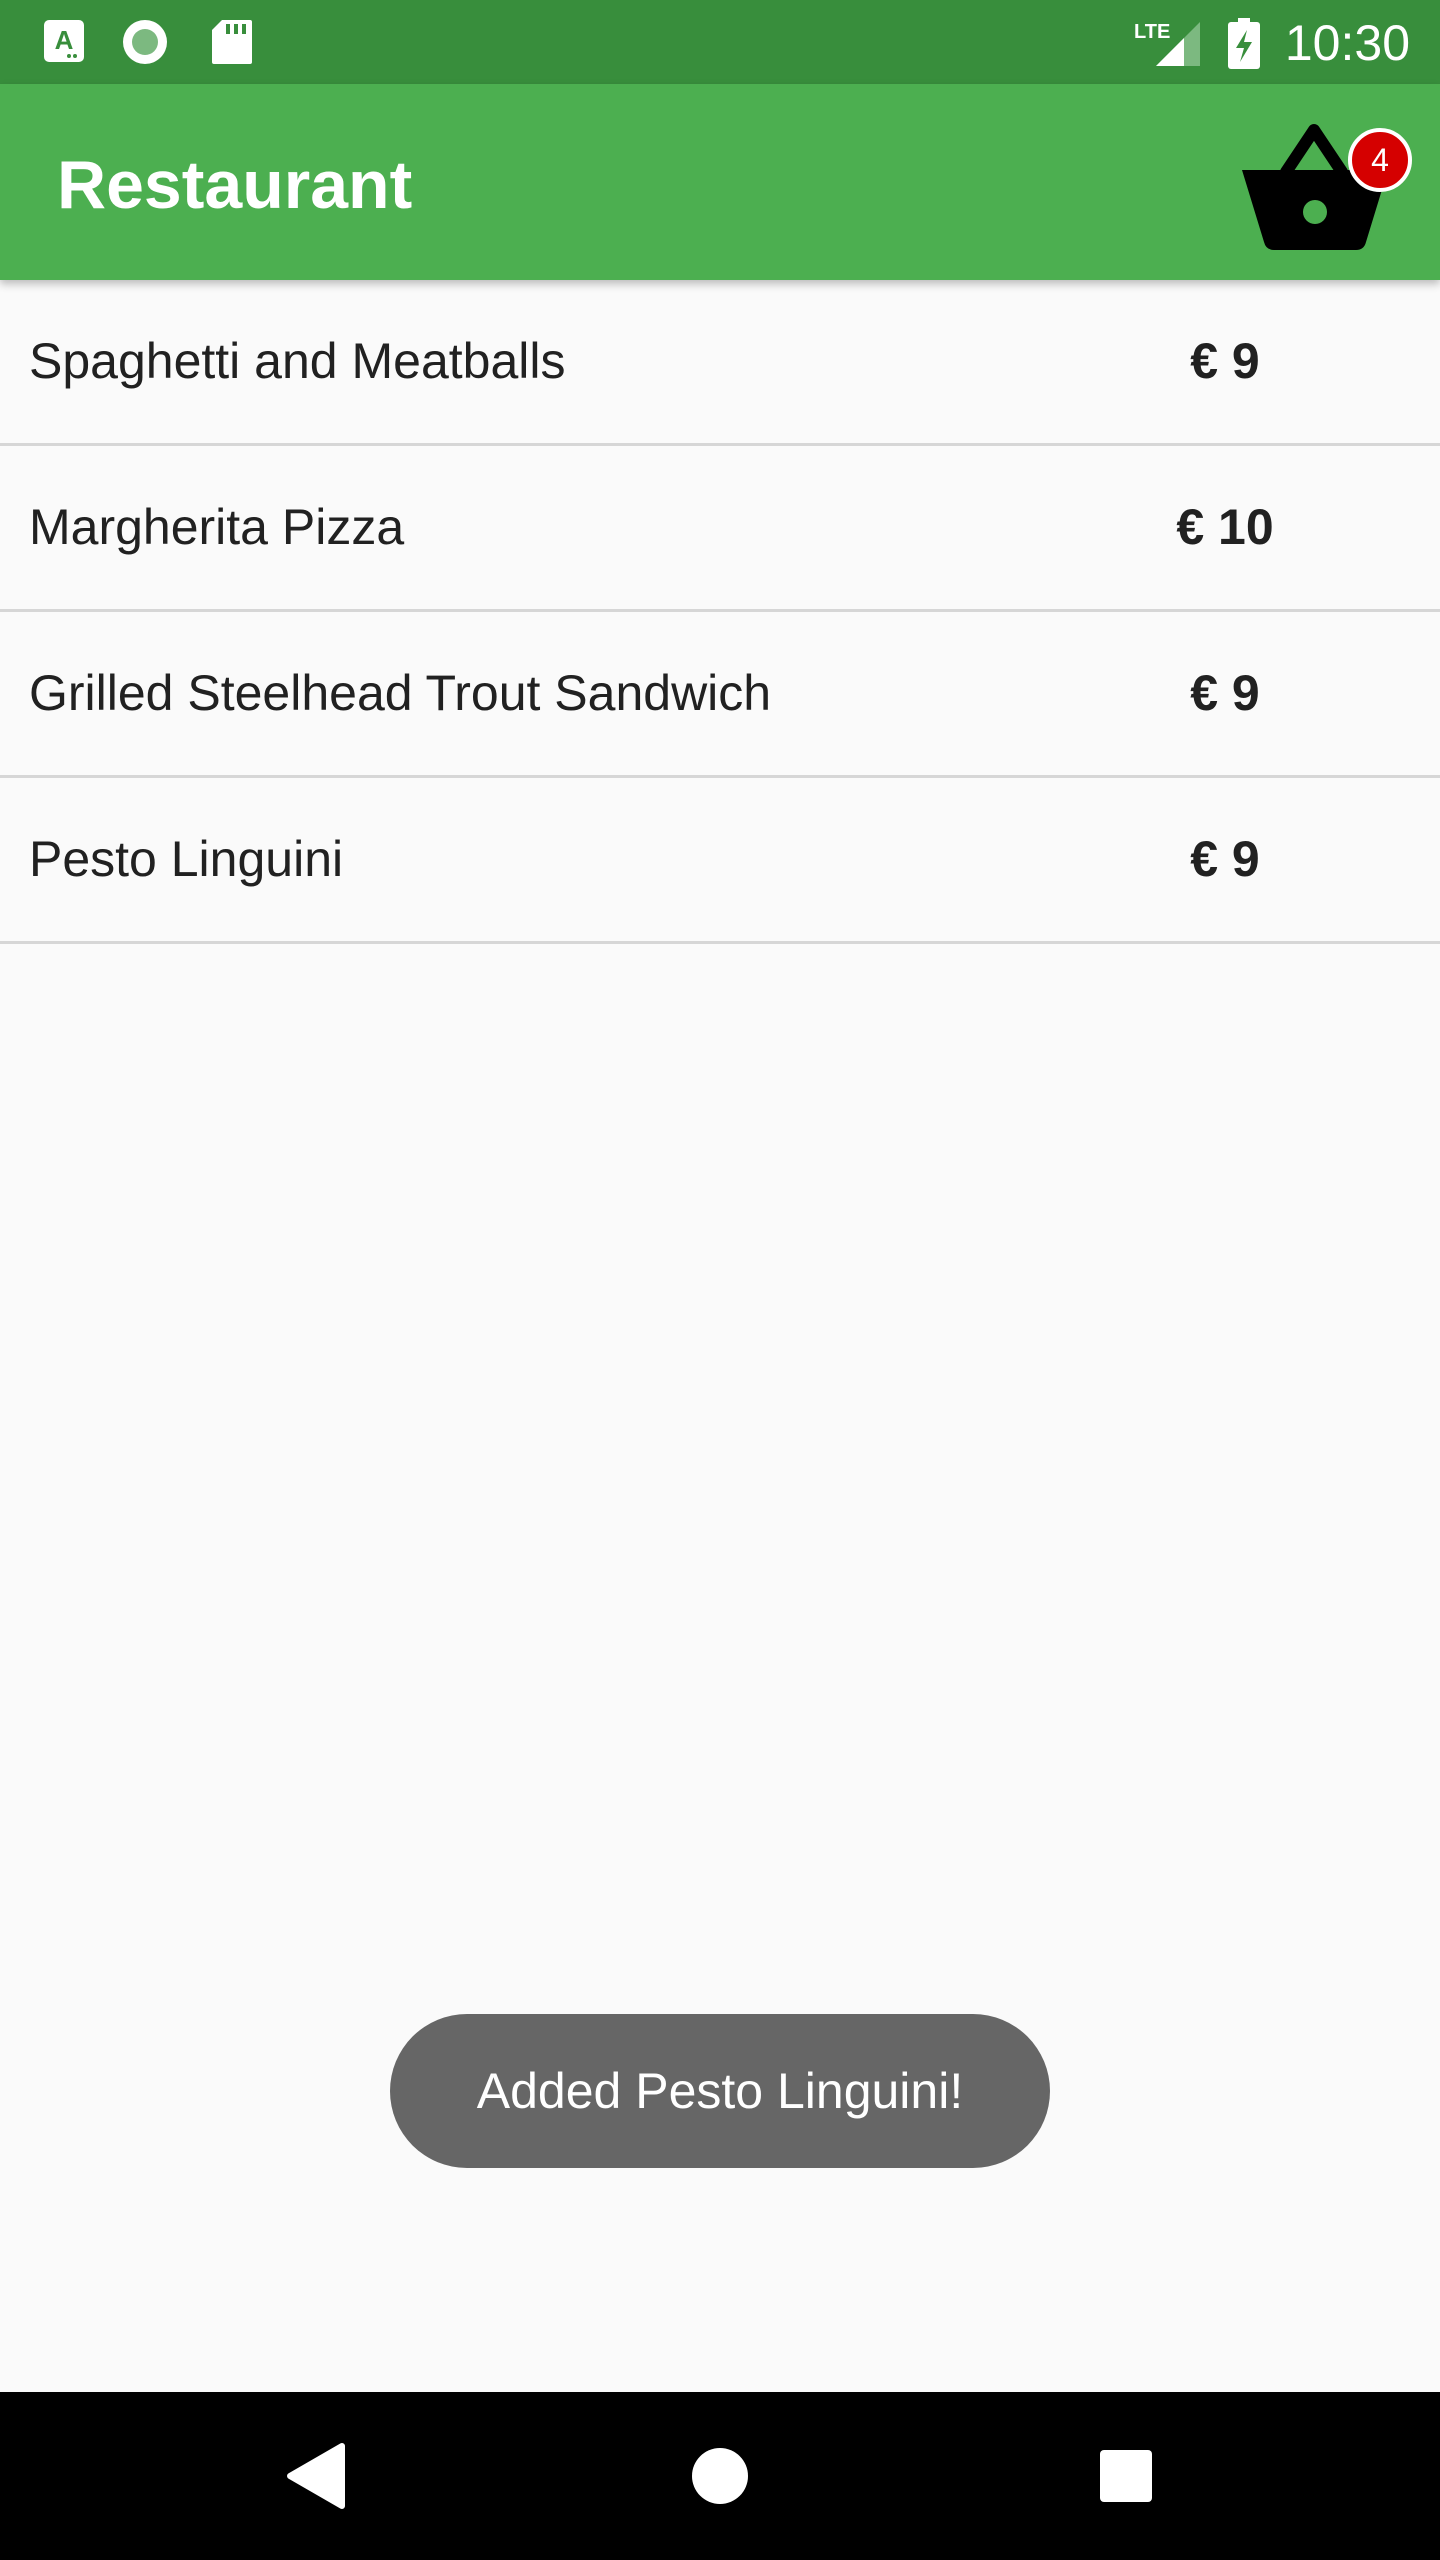 Image resolution: width=1440 pixels, height=2560 pixels. Describe the element at coordinates (1152, 32) in the screenshot. I see `svg-text: LTE` at that location.